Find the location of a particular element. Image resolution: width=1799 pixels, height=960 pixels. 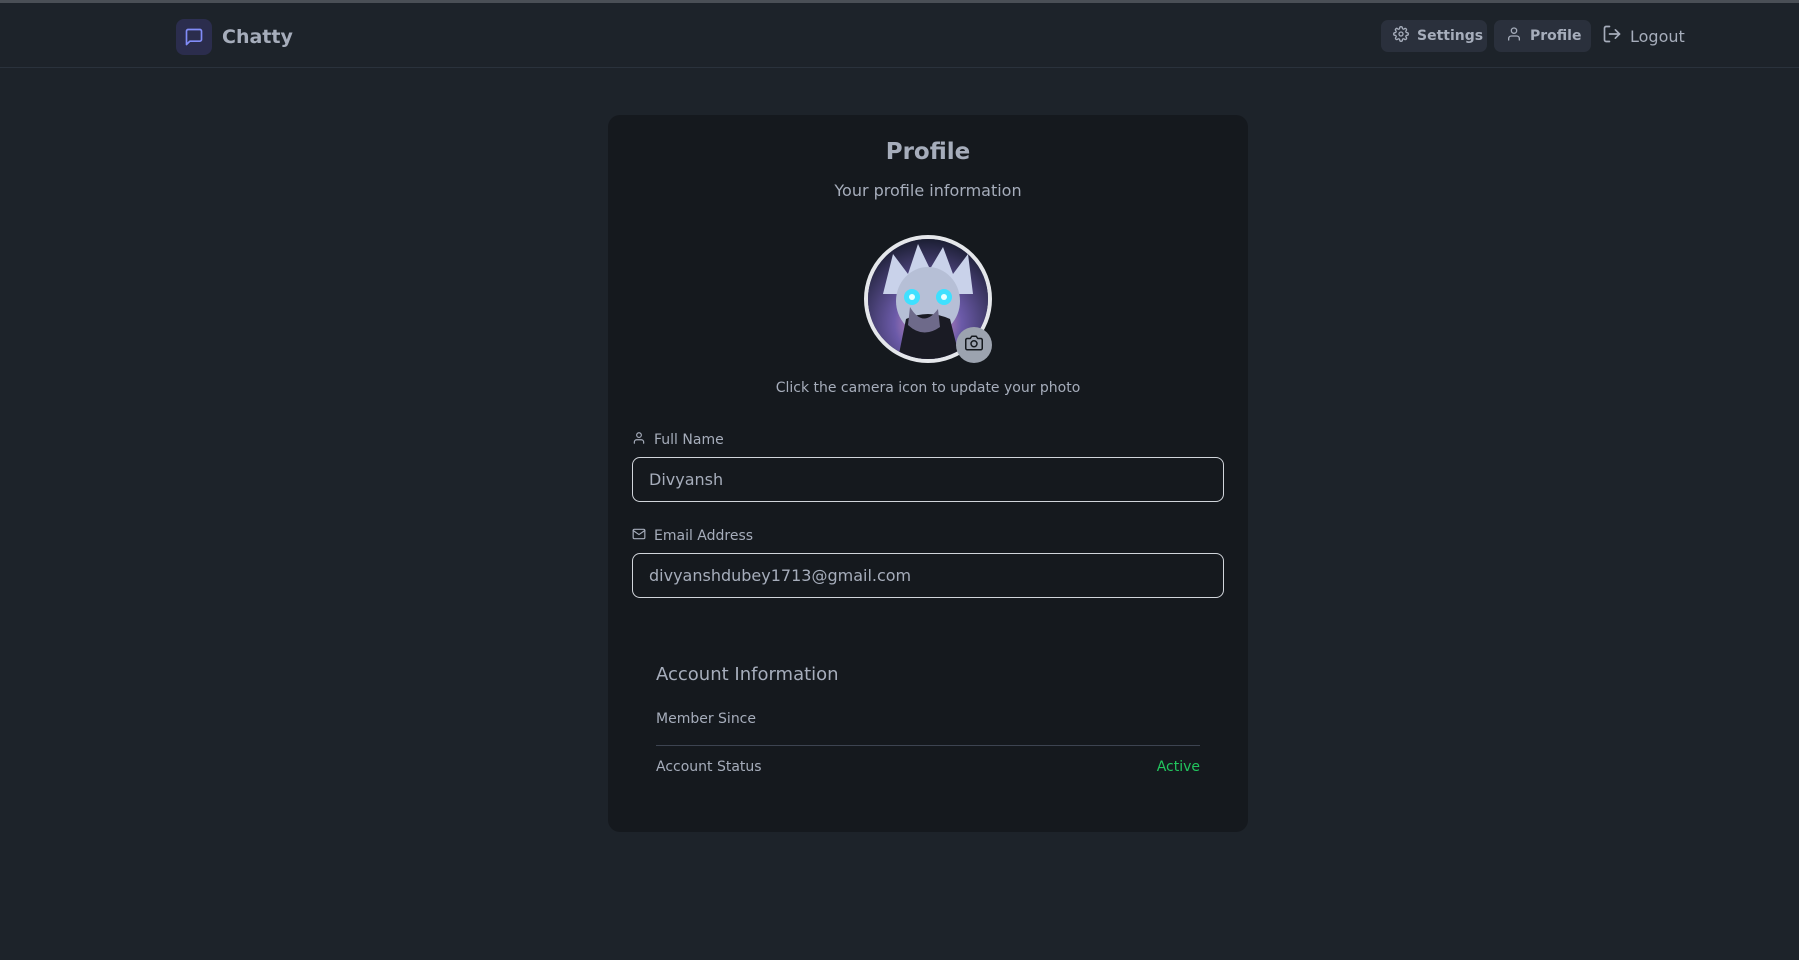

account-information-title: Account Information is located at coordinates (747, 674).